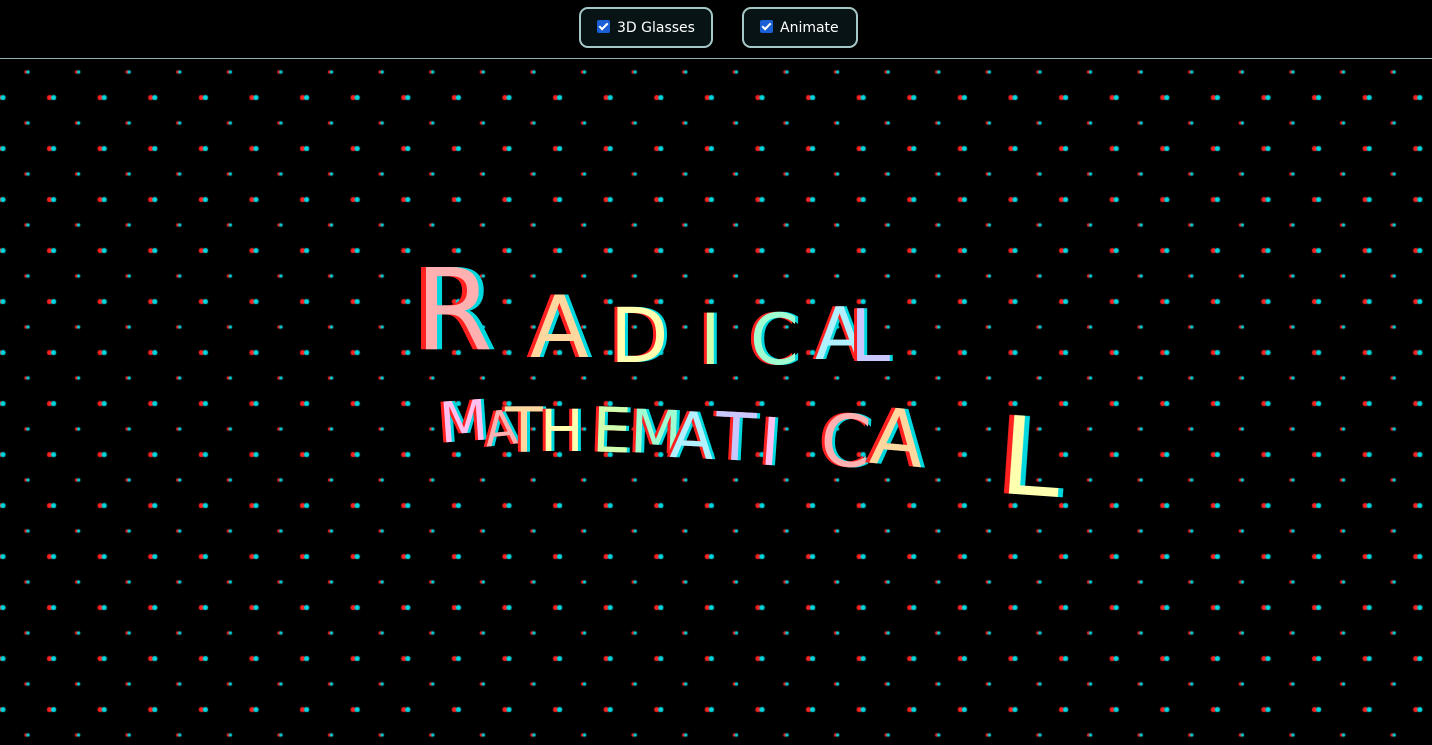 The width and height of the screenshot is (1432, 745). I want to click on title-letter: E, so click(611, 430).